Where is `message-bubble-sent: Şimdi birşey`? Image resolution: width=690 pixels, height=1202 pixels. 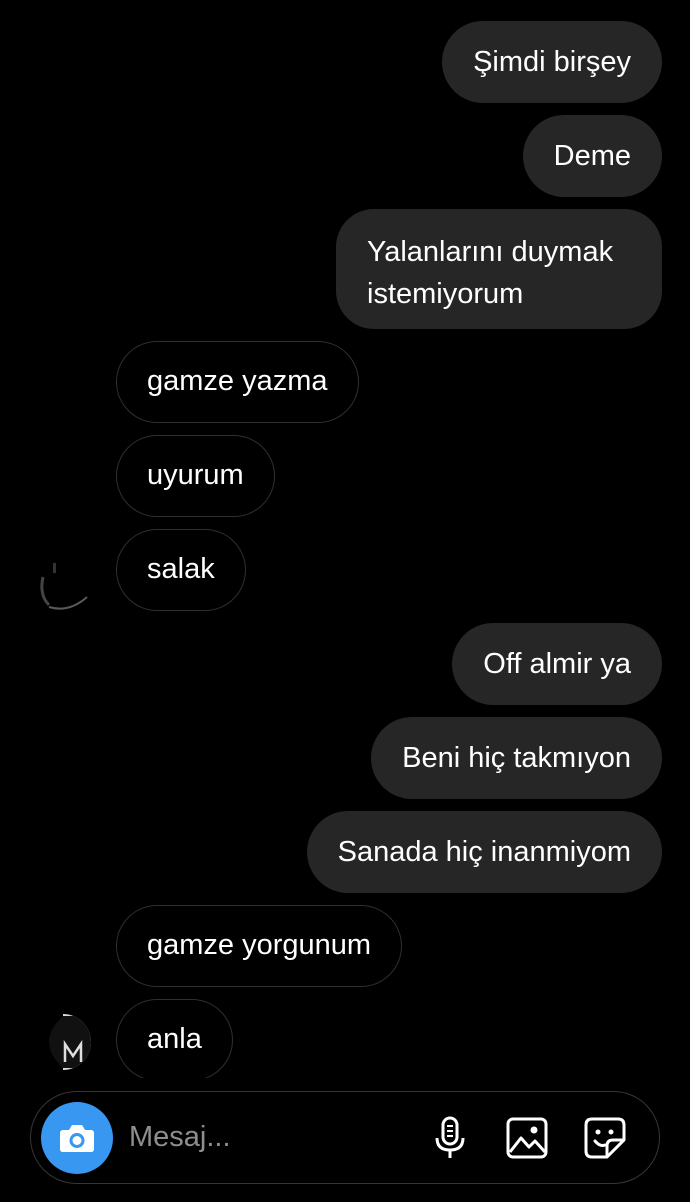 message-bubble-sent: Şimdi birşey is located at coordinates (552, 62).